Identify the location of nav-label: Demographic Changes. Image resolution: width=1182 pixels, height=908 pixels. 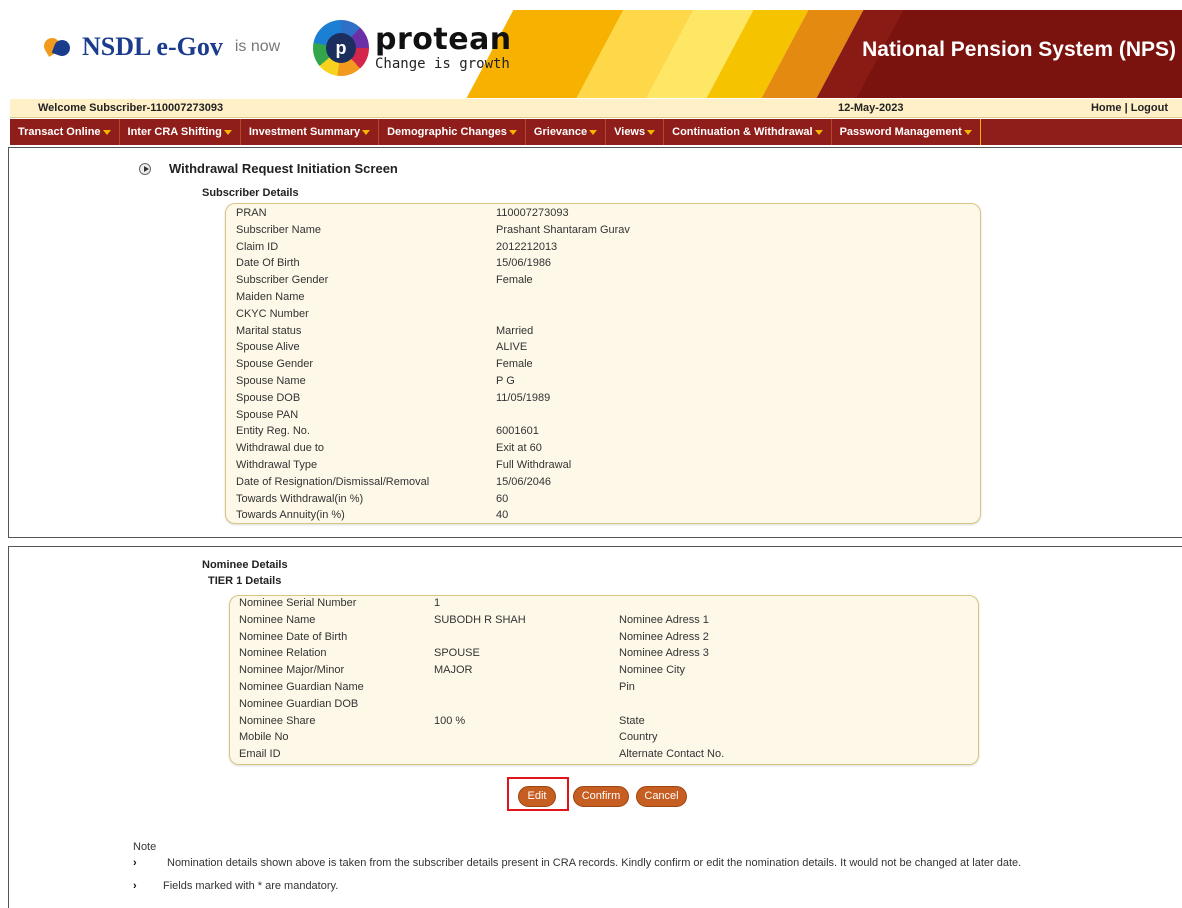
(447, 132).